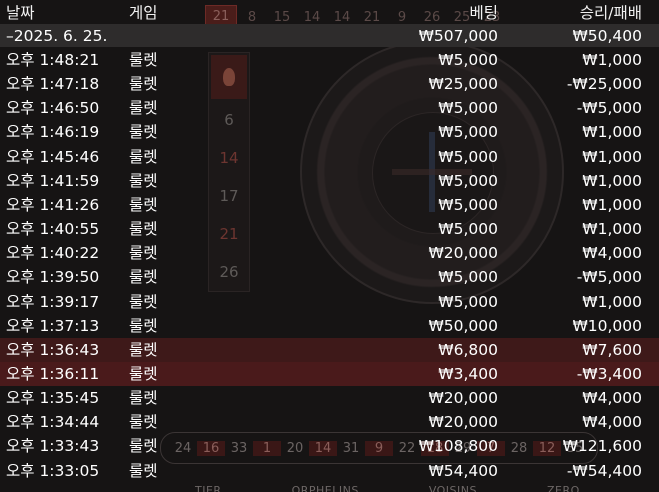 The image size is (659, 492). What do you see at coordinates (53, 204) in the screenshot?
I see `row-time: 오후 1:41:26` at bounding box center [53, 204].